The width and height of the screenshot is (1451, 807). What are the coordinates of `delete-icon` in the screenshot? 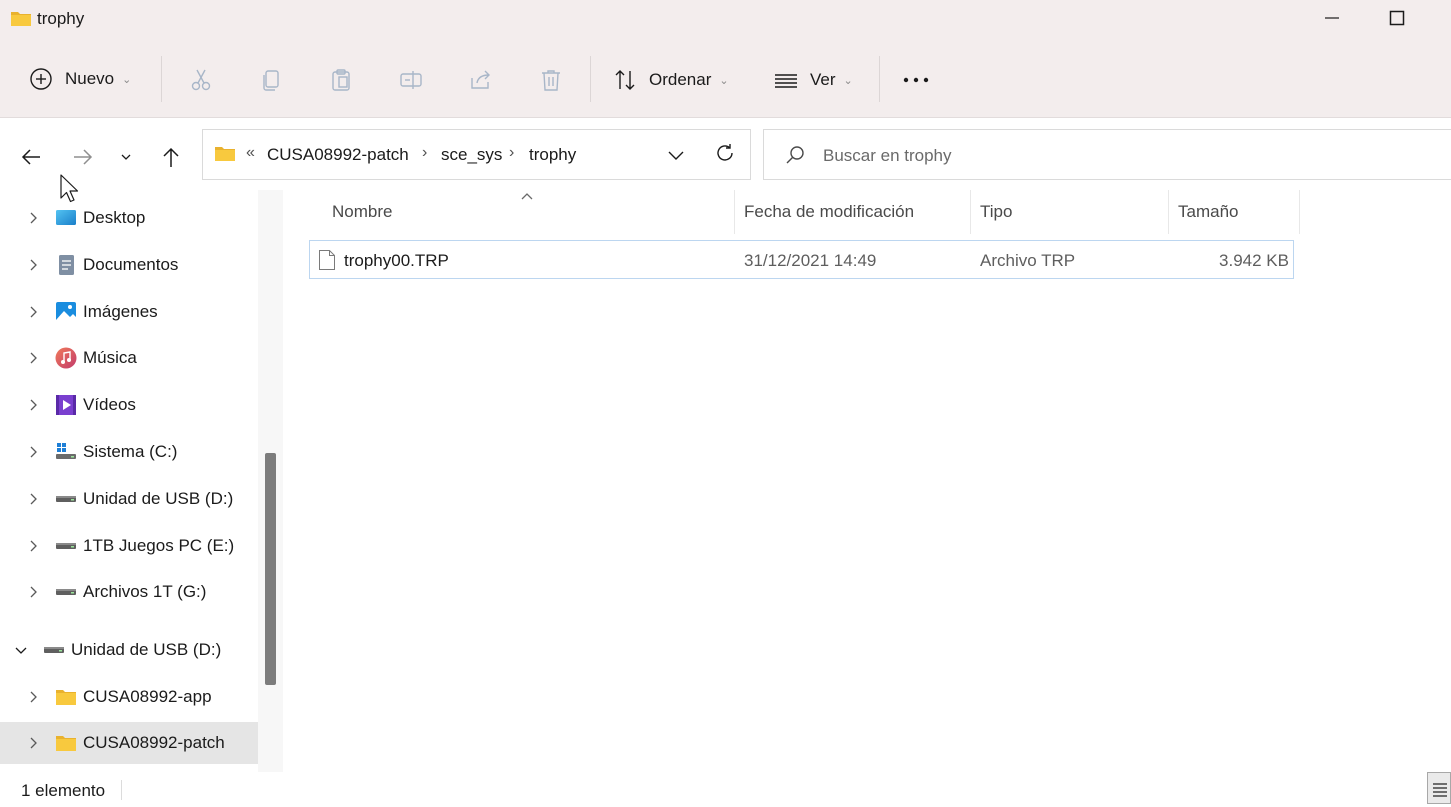 It's located at (551, 82).